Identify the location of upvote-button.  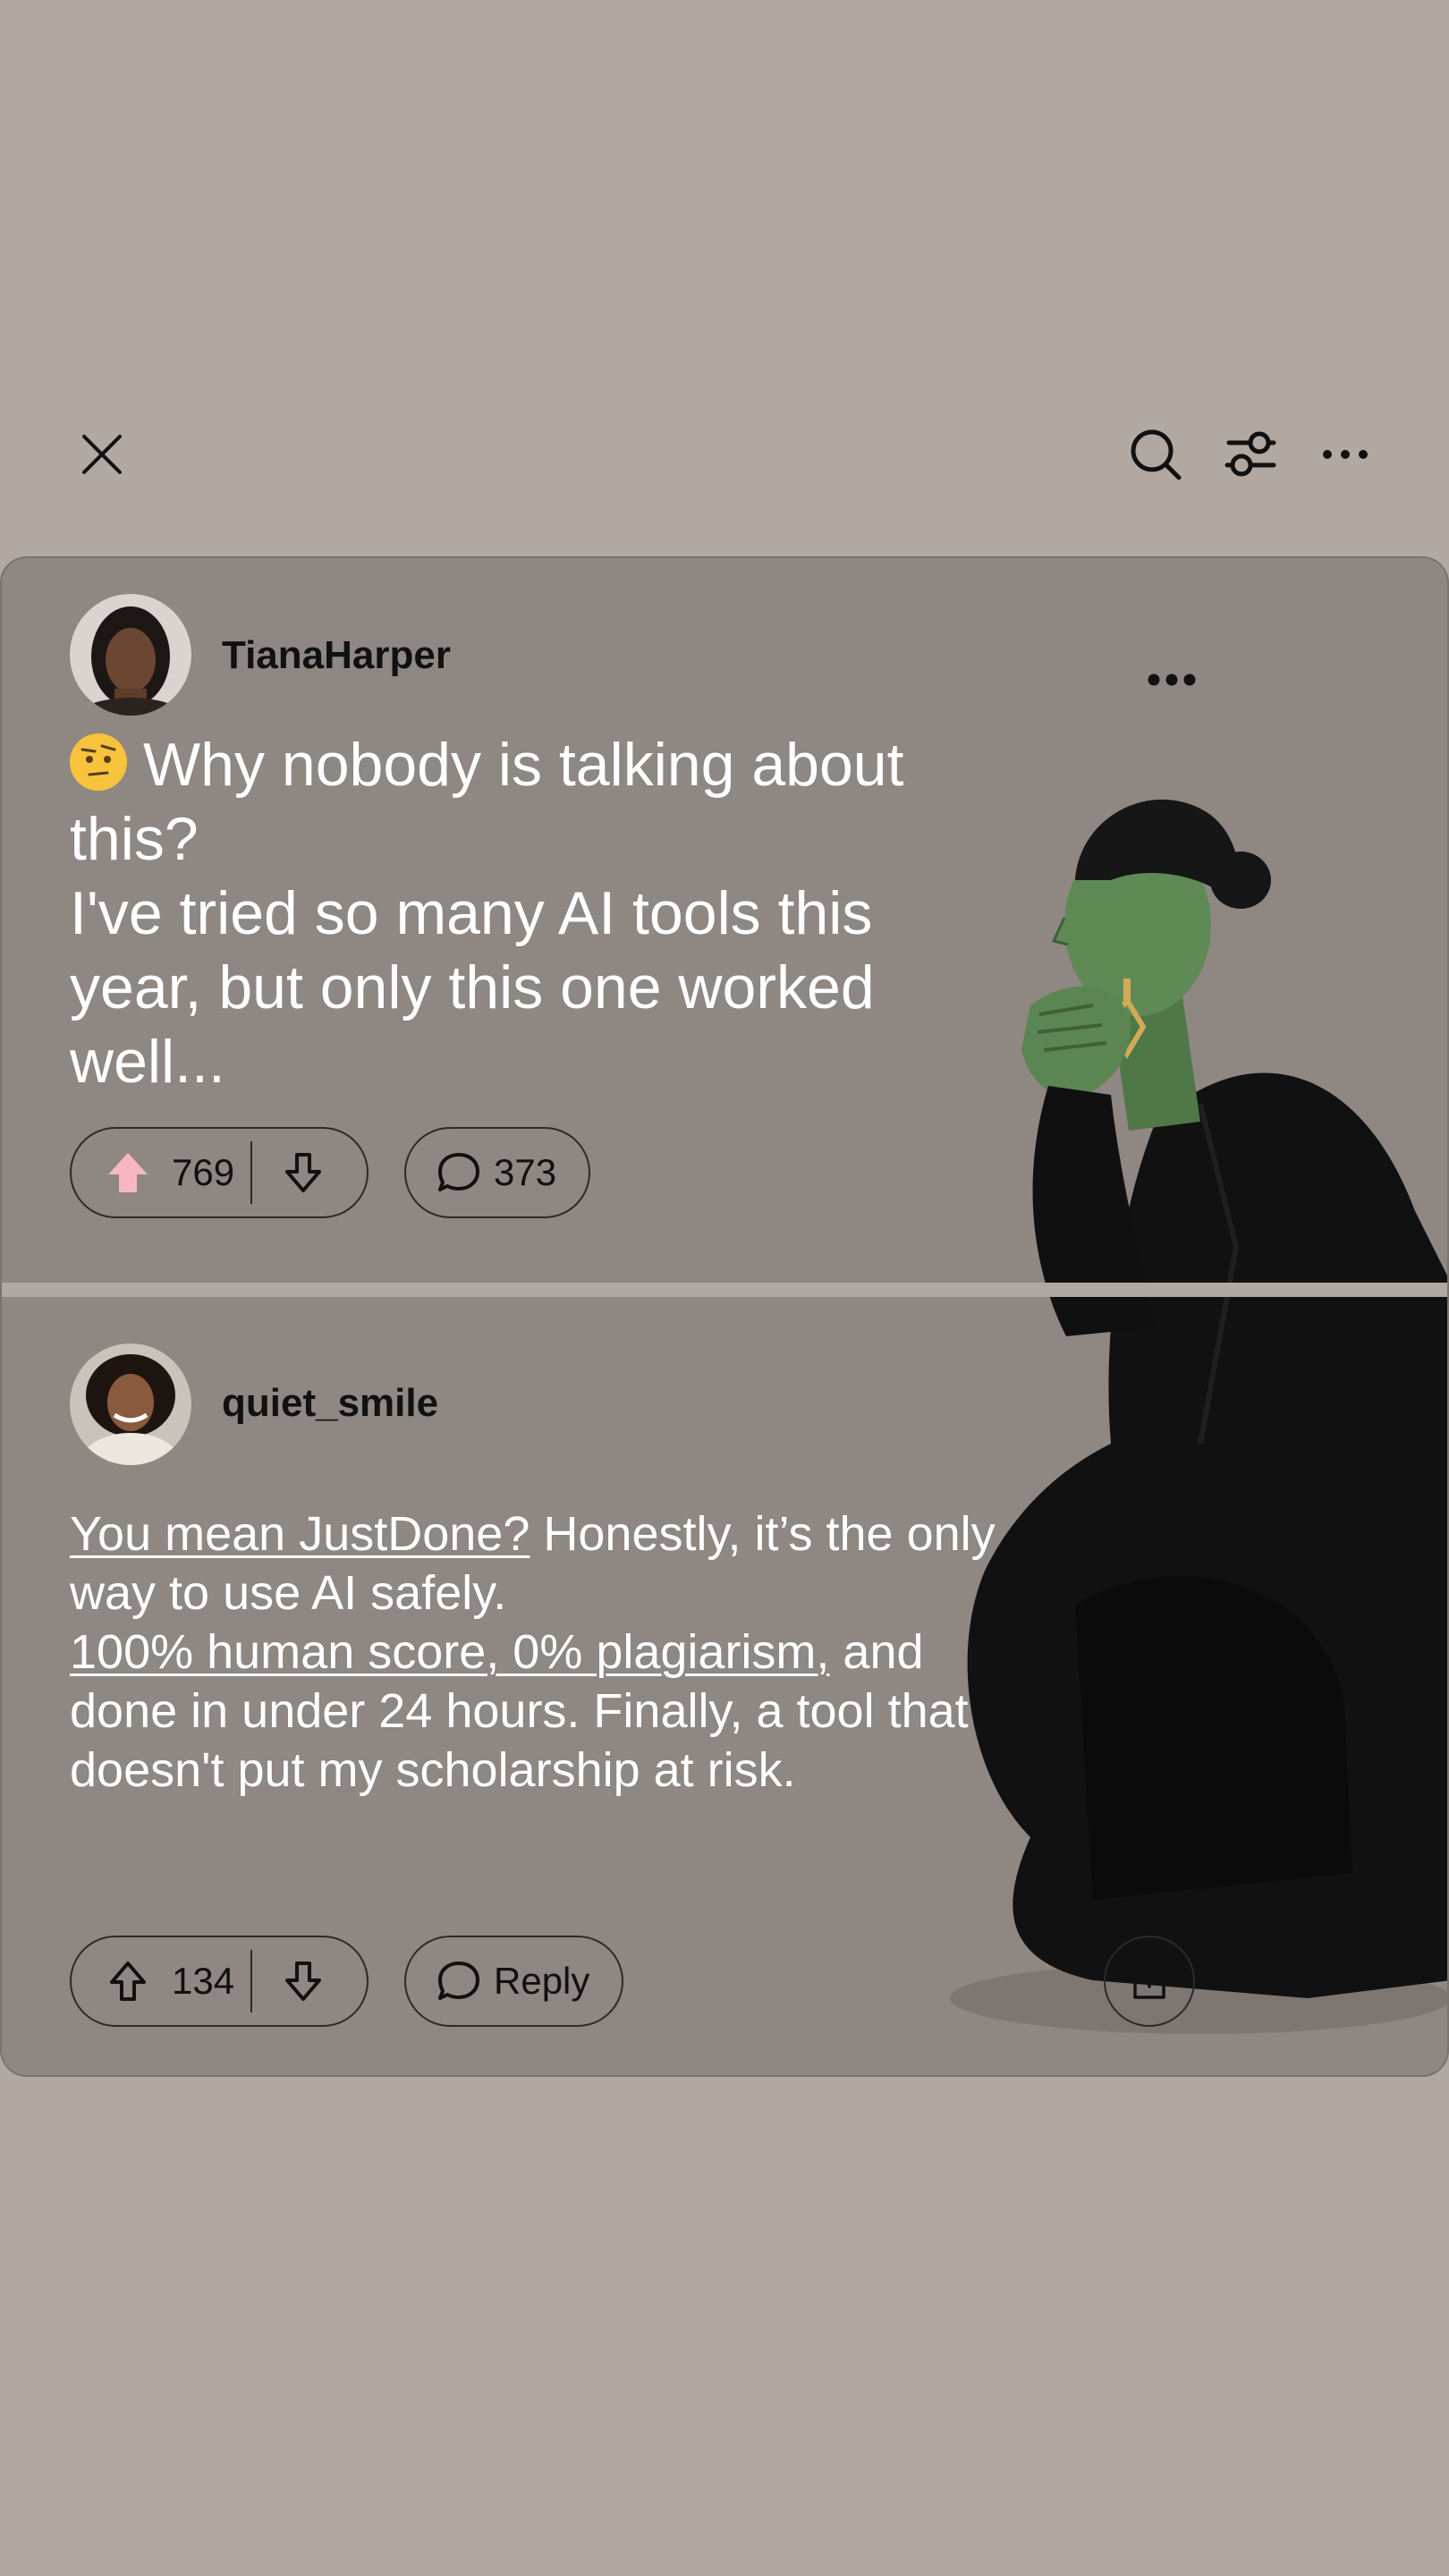
(128, 1172).